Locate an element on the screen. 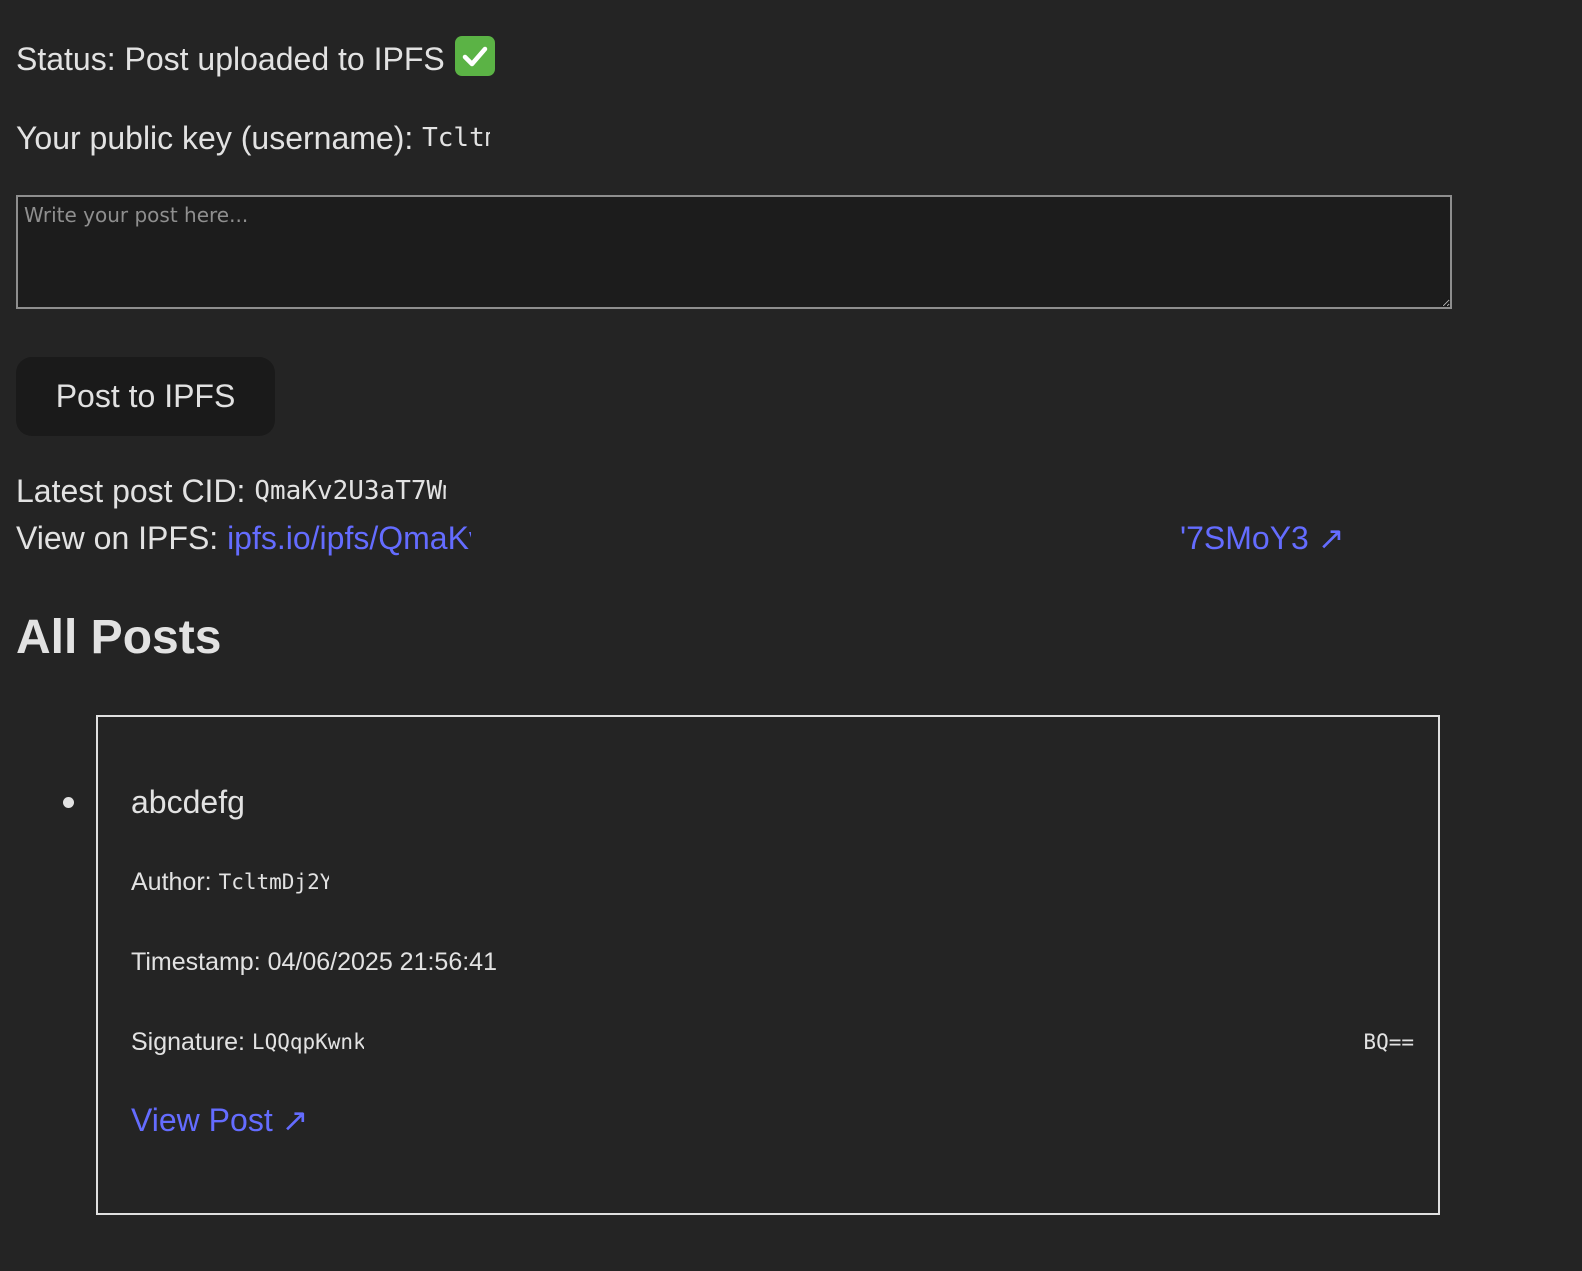 The width and height of the screenshot is (1582, 1271). list-bullet is located at coordinates (68, 802).